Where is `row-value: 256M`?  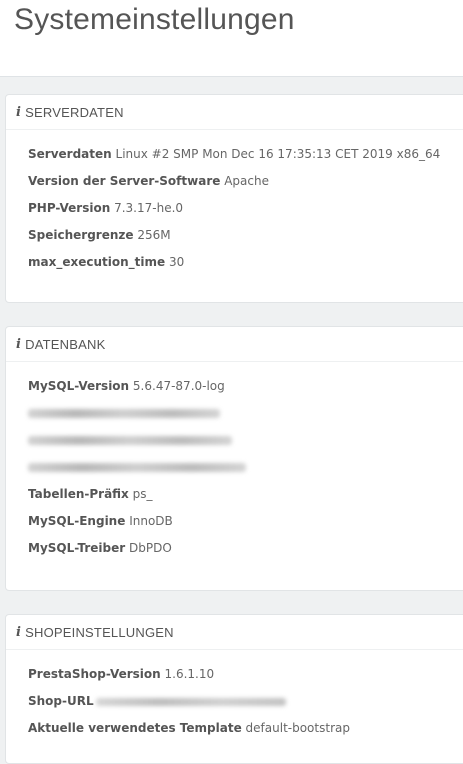 row-value: 256M is located at coordinates (154, 235).